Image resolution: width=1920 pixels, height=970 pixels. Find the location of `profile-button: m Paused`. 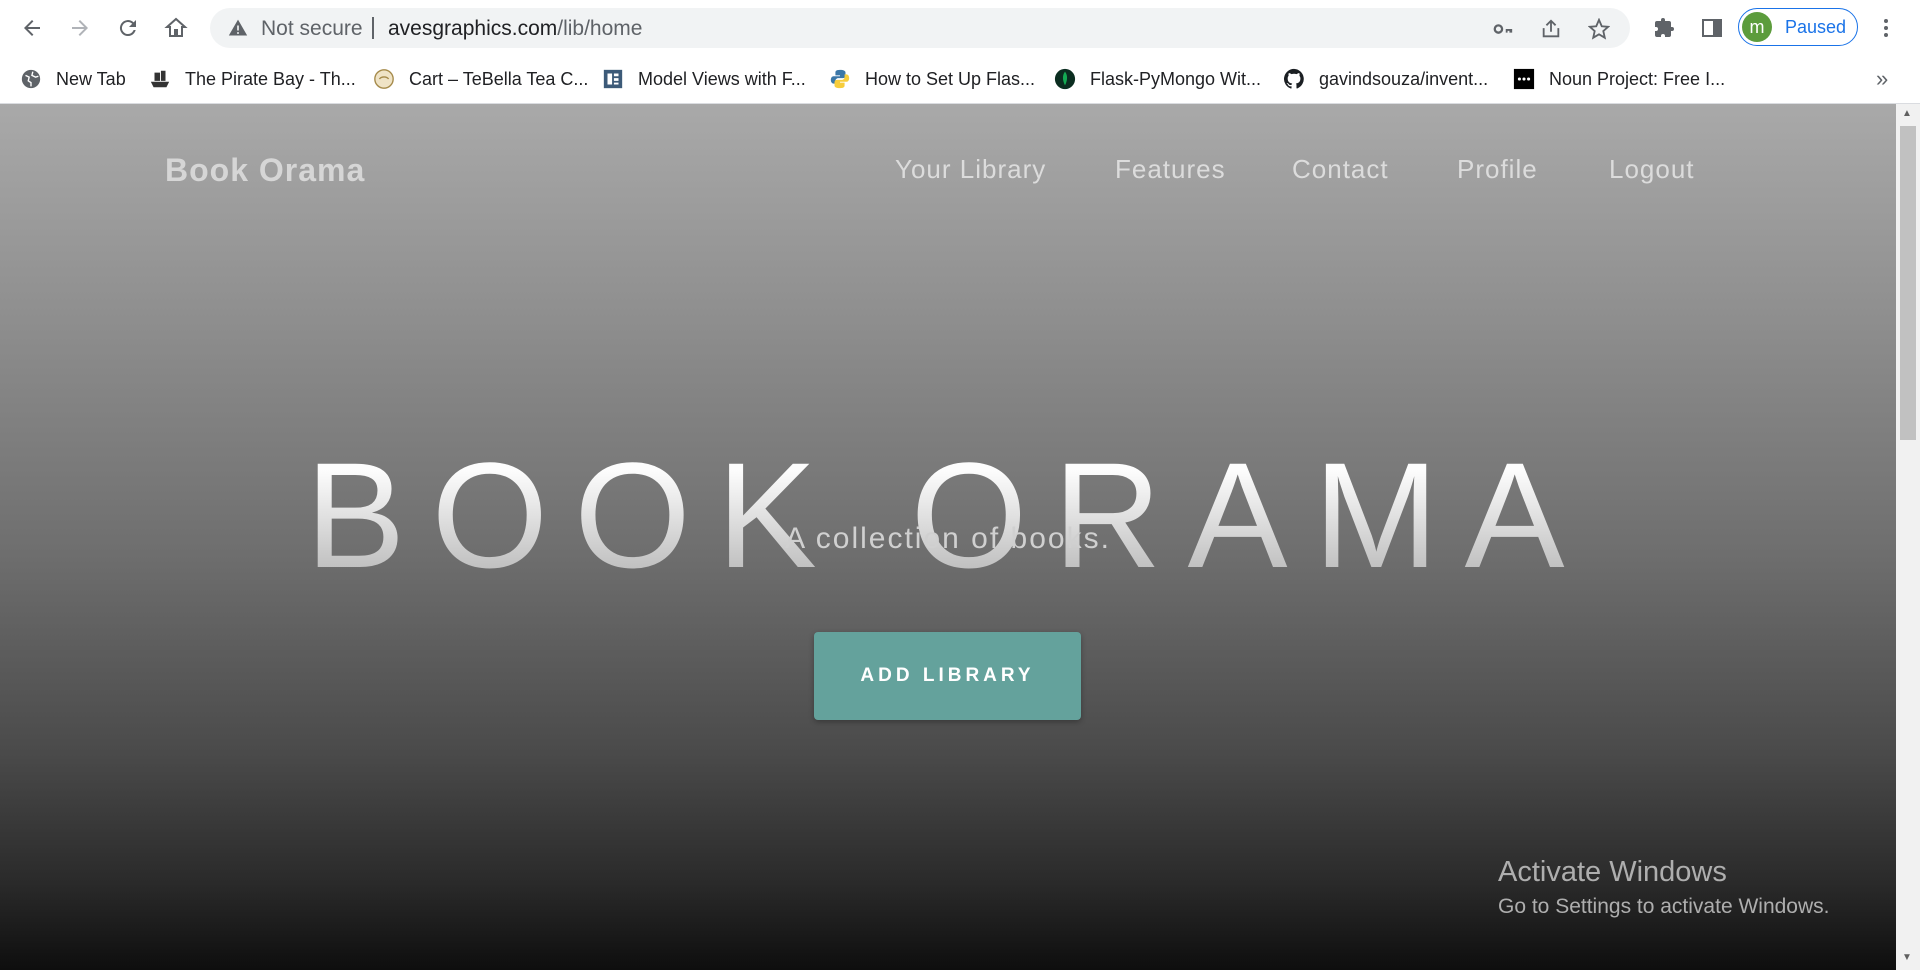

profile-button: m Paused is located at coordinates (1798, 27).